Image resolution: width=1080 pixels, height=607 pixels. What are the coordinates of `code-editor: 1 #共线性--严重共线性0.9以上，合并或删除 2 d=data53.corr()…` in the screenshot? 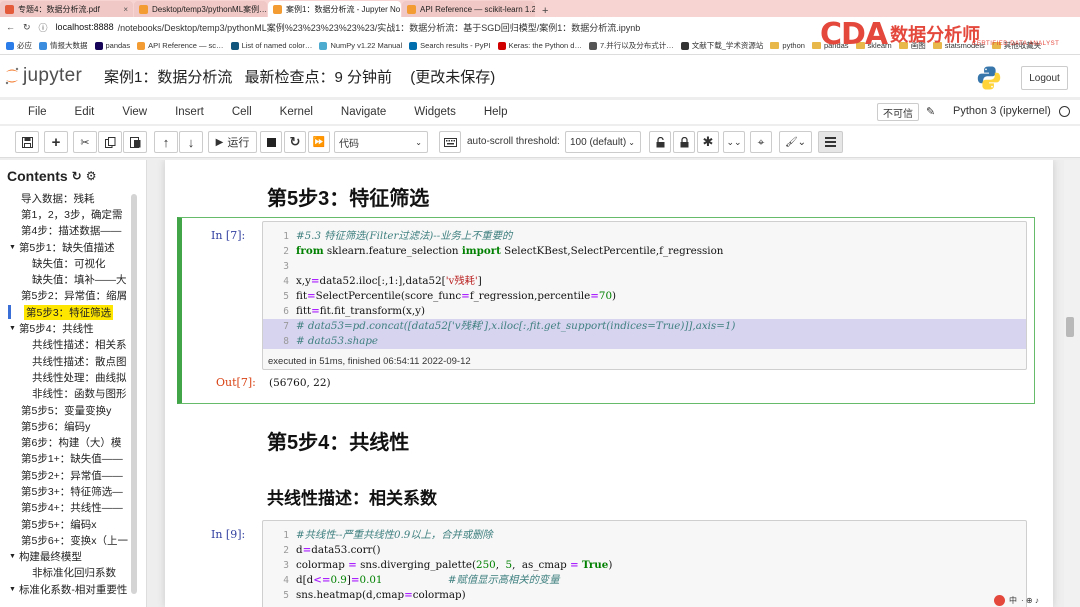 It's located at (644, 563).